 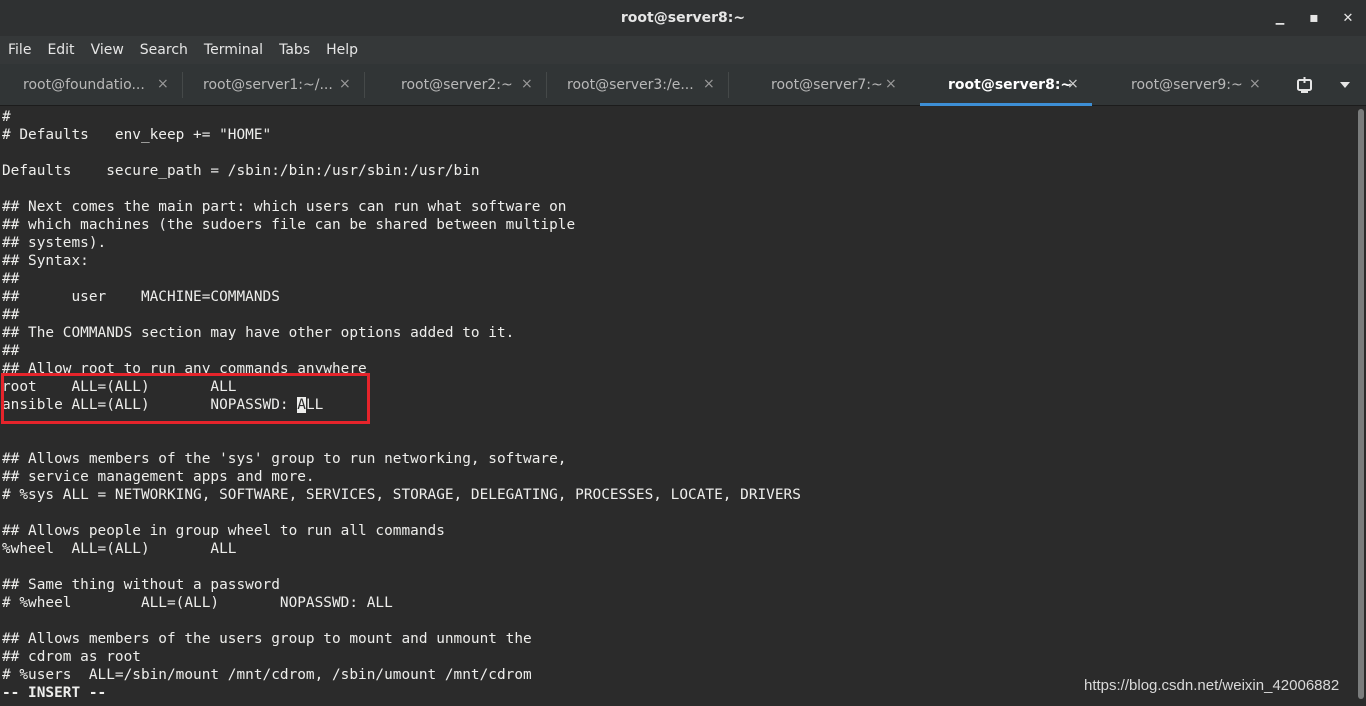 I want to click on tab-server9: root@server9:~ ×, so click(x=1183, y=85).